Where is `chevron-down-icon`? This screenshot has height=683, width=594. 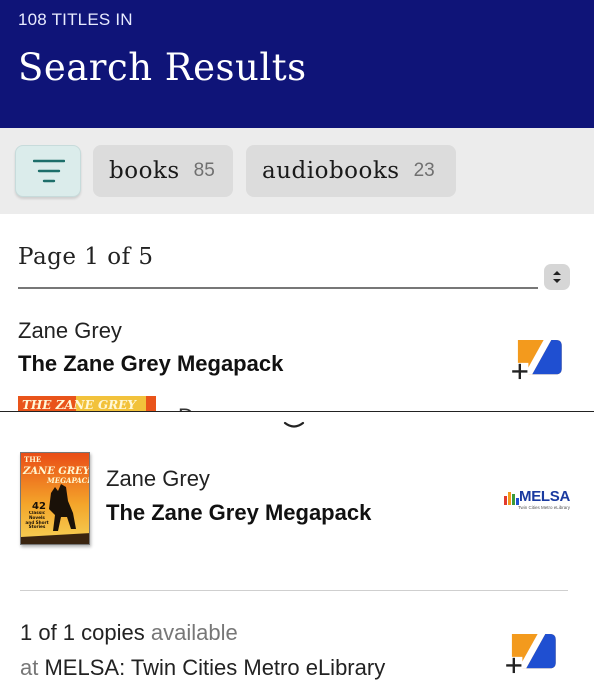 chevron-down-icon is located at coordinates (294, 426).